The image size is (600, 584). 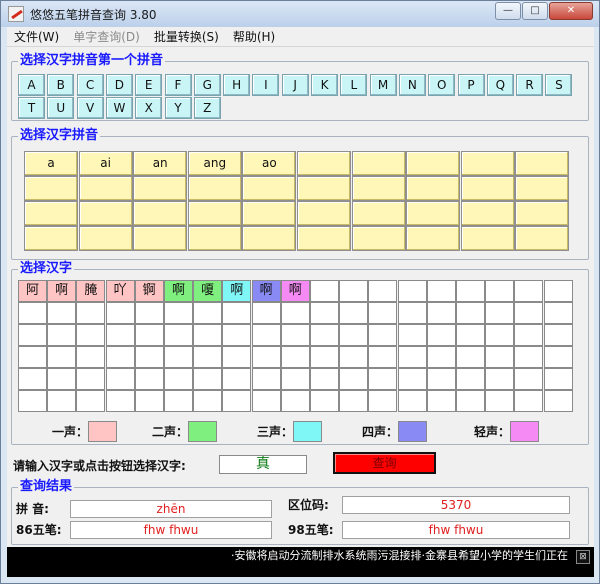 What do you see at coordinates (91, 291) in the screenshot?
I see `hanzi-cell: 腌` at bounding box center [91, 291].